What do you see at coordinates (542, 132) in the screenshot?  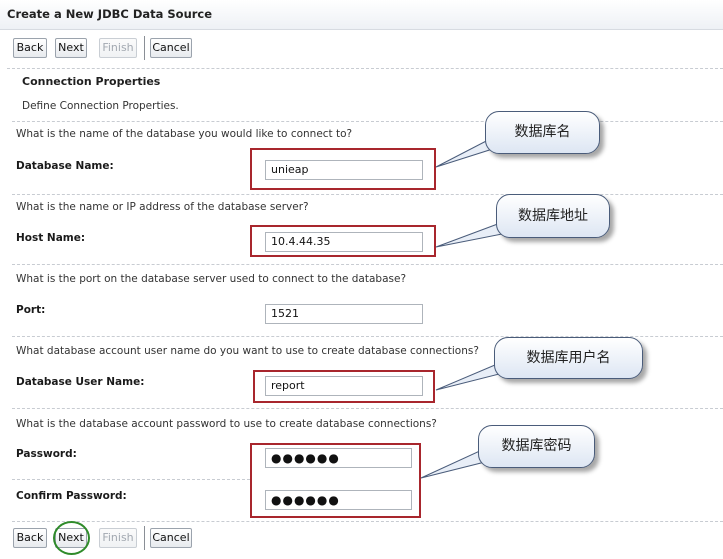 I see `callout-database-name: 数据库名` at bounding box center [542, 132].